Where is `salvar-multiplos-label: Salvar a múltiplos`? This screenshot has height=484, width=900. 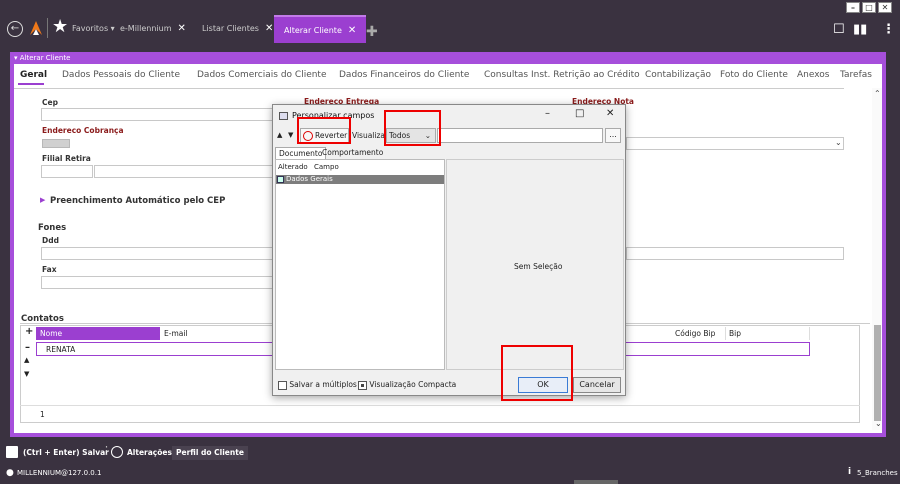
salvar-multiplos-label: Salvar a múltiplos is located at coordinates (323, 384).